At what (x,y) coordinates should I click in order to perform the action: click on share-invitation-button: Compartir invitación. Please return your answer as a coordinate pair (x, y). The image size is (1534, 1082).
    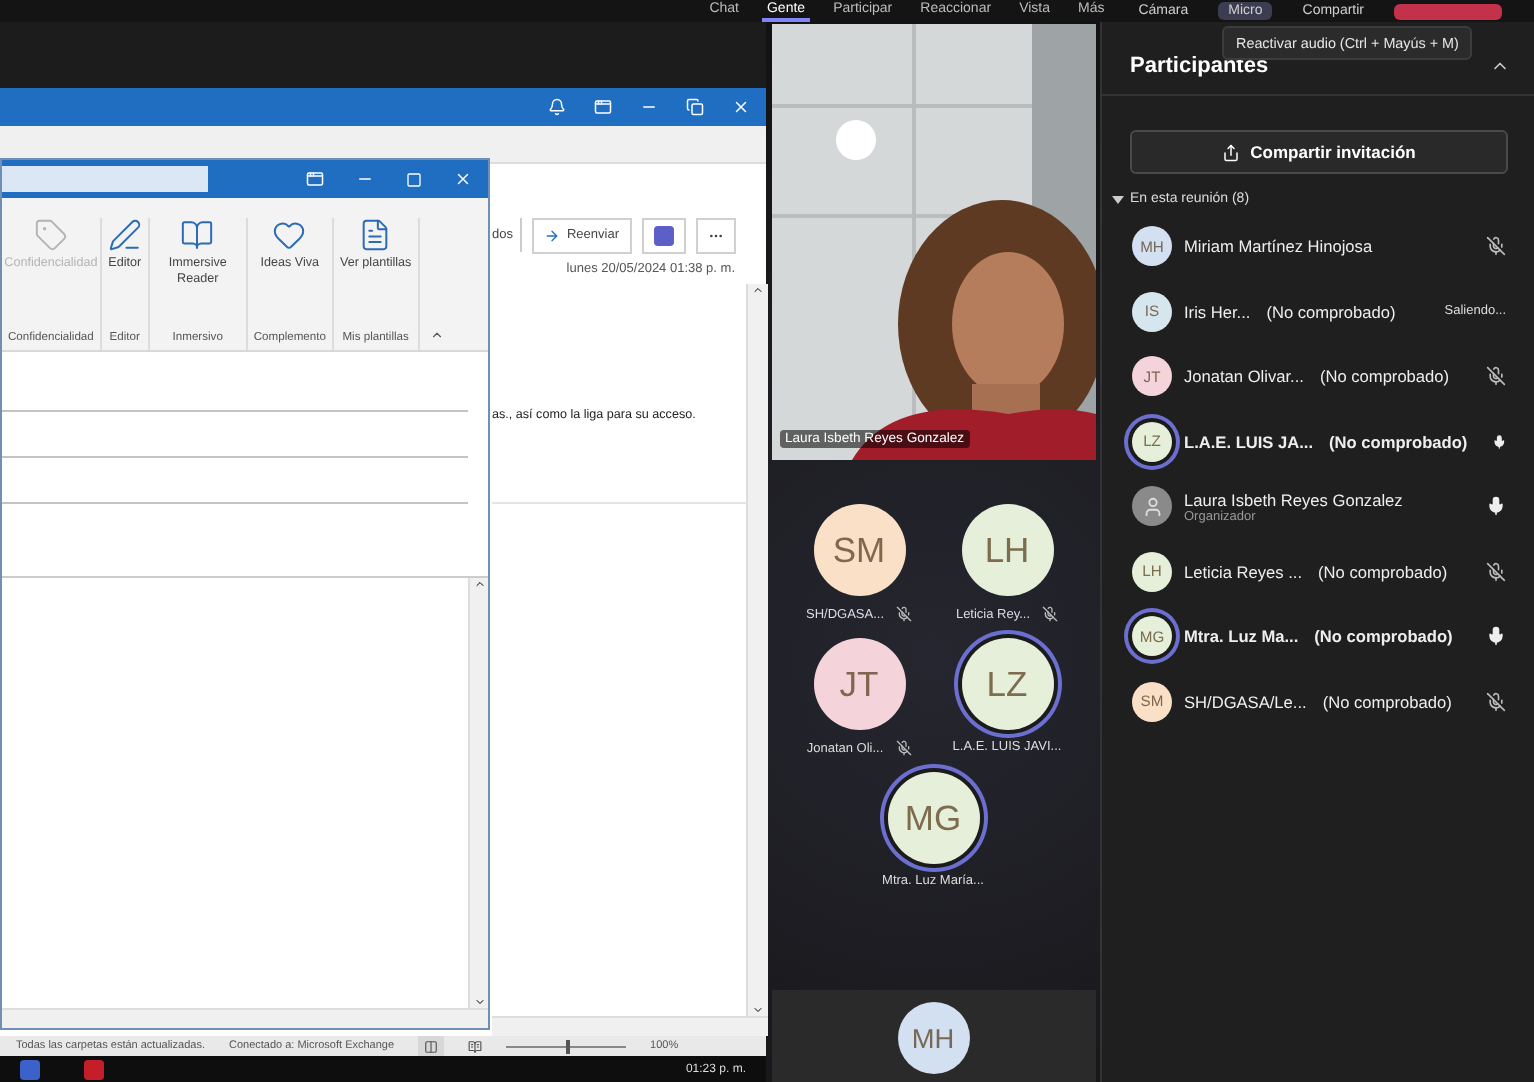
    Looking at the image, I should click on (1319, 152).